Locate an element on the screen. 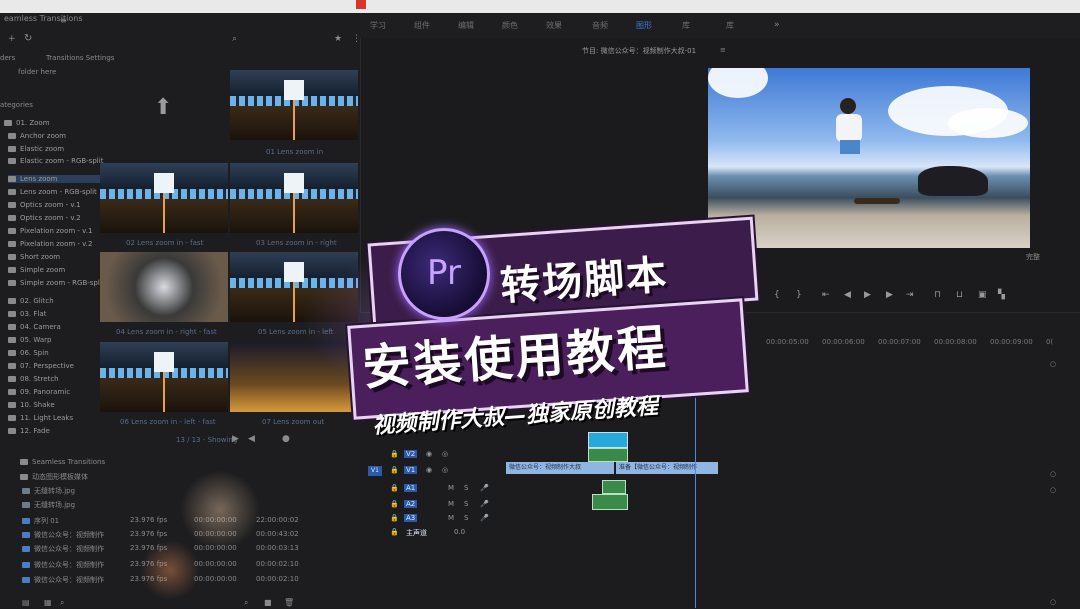 This screenshot has height=609, width=1080. category-item: 09. Panoramic is located at coordinates (39, 392).